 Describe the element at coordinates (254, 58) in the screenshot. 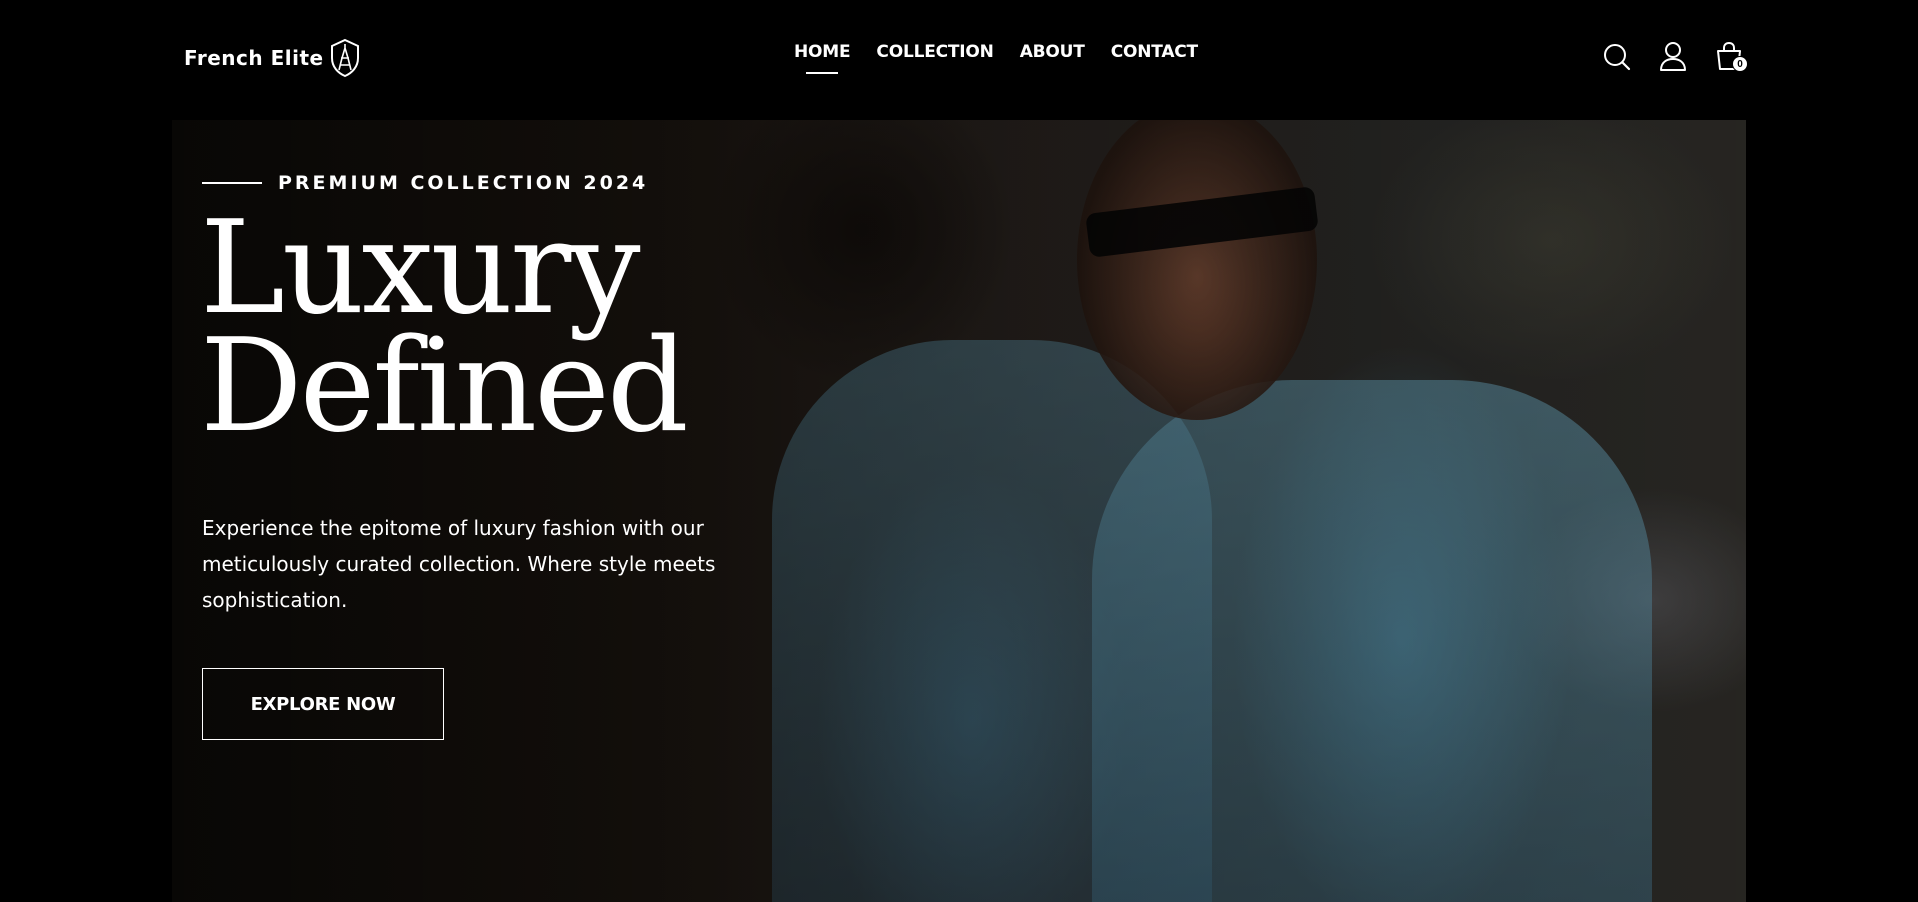

I see `brand-name: French Elite` at that location.